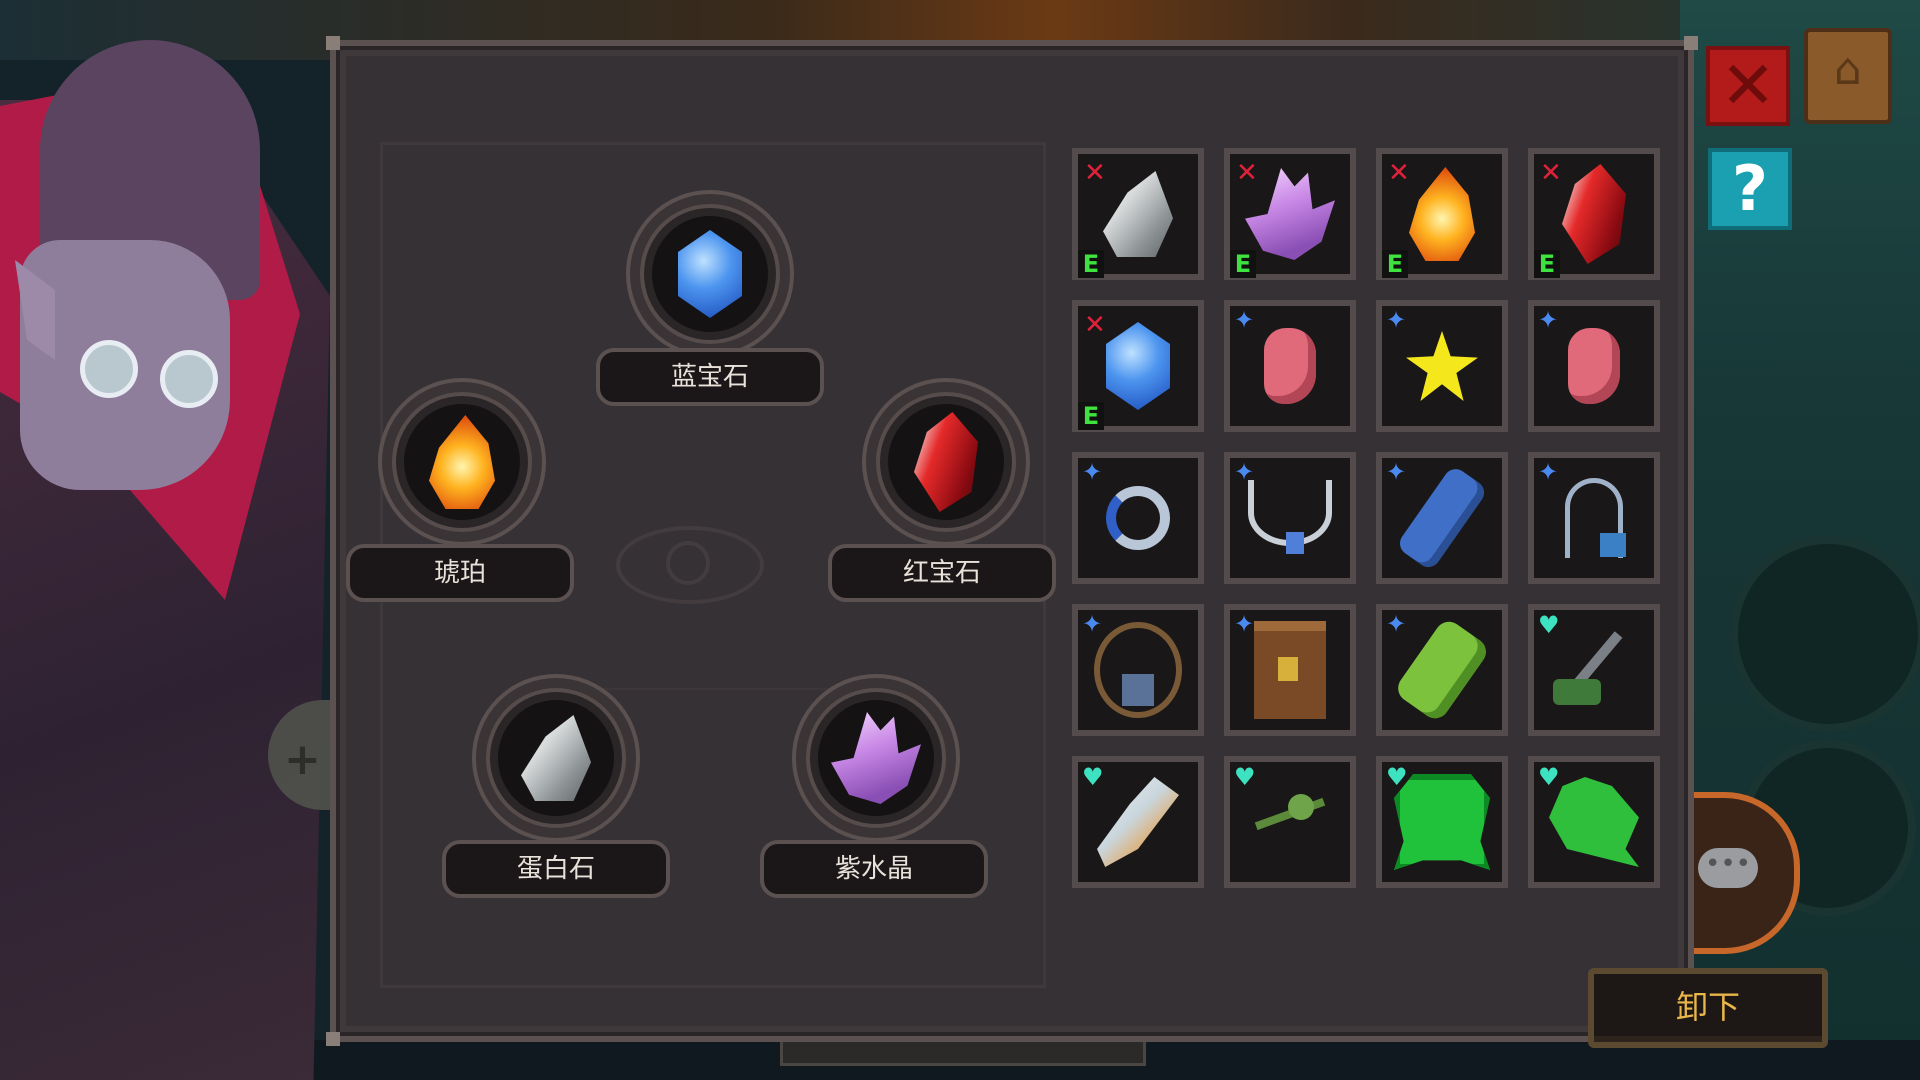 This screenshot has height=1080, width=1920. I want to click on journal-button: ⌂, so click(1848, 76).